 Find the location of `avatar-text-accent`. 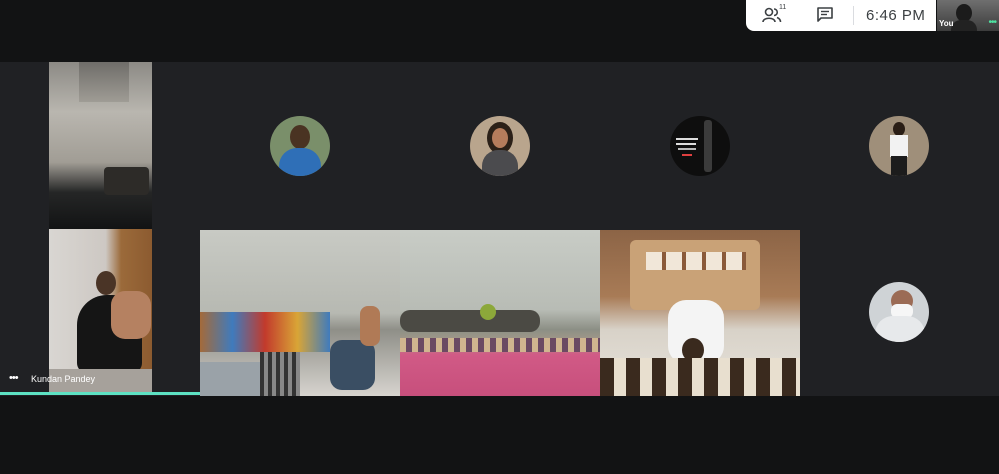

avatar-text-accent is located at coordinates (687, 155).